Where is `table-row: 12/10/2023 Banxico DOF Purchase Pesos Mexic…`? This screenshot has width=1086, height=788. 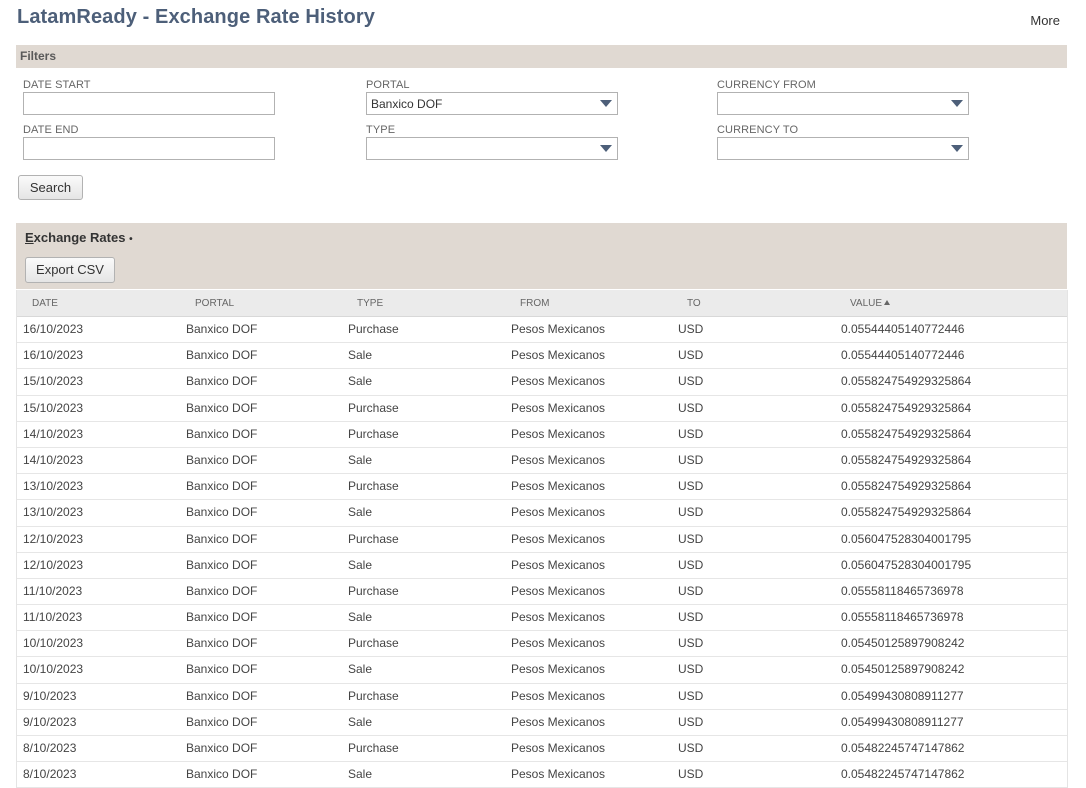
table-row: 12/10/2023 Banxico DOF Purchase Pesos Mexic… is located at coordinates (542, 539).